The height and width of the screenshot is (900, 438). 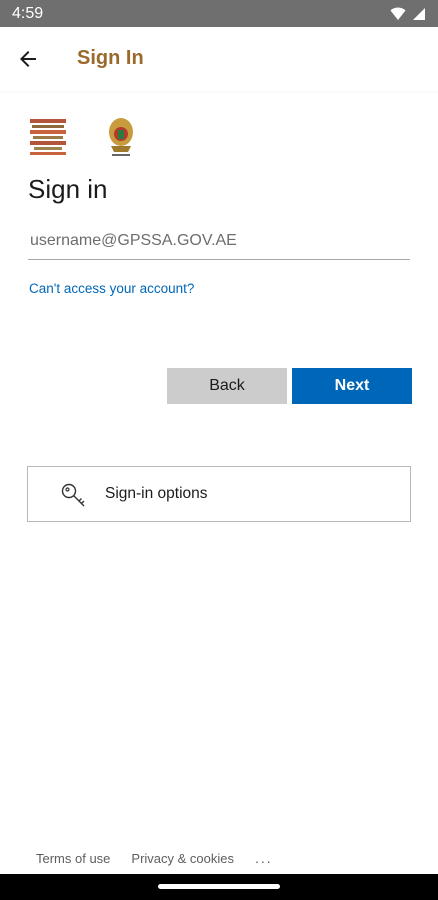 What do you see at coordinates (219, 59) in the screenshot?
I see `app-bar: Sign In` at bounding box center [219, 59].